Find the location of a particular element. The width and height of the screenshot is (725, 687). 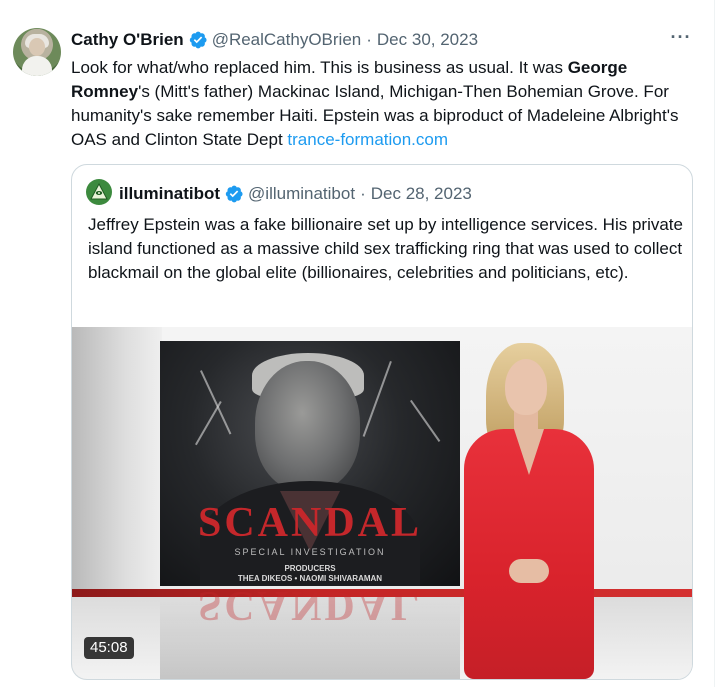

poster-subtitle: SPECIAL INVESTIGATION is located at coordinates (310, 552).